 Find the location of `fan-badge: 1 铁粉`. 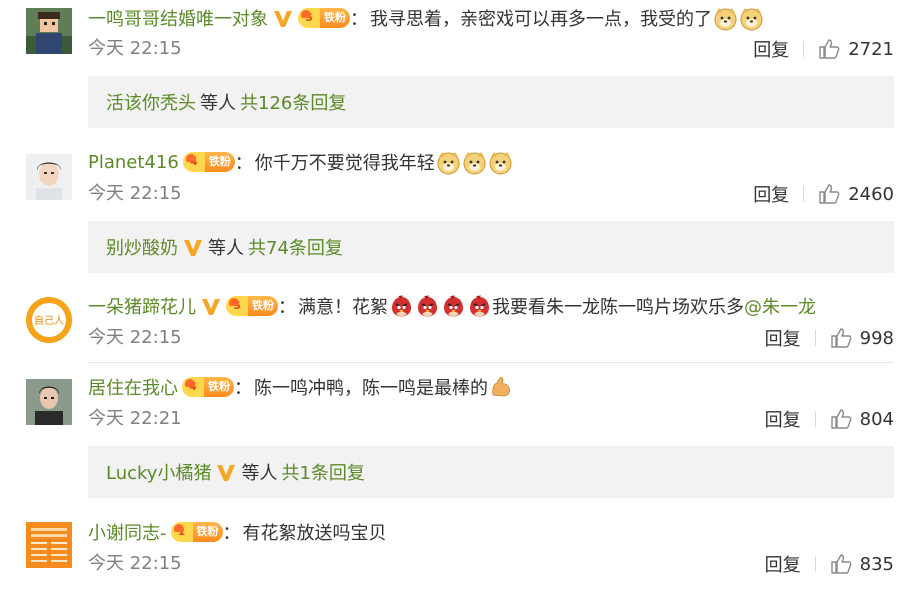

fan-badge: 1 铁粉 is located at coordinates (196, 532).